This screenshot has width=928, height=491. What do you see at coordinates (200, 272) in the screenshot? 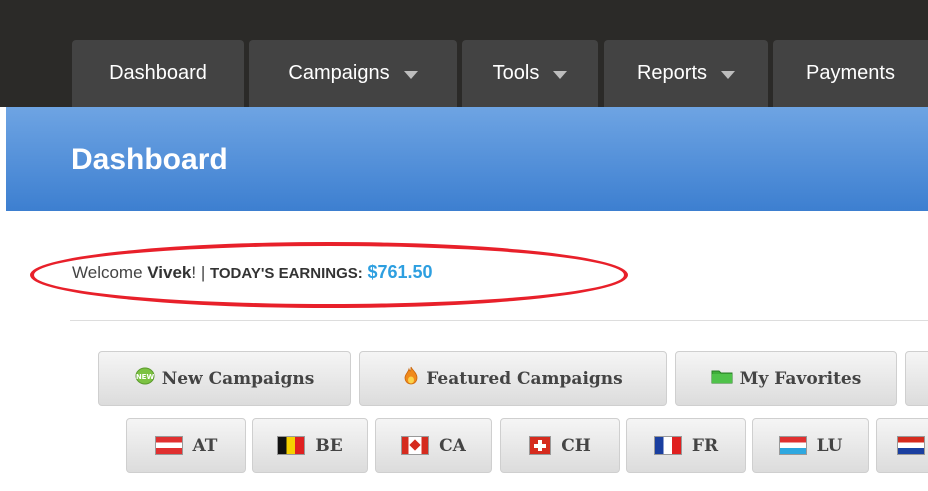
I see `welcome-suffix: ! |` at bounding box center [200, 272].